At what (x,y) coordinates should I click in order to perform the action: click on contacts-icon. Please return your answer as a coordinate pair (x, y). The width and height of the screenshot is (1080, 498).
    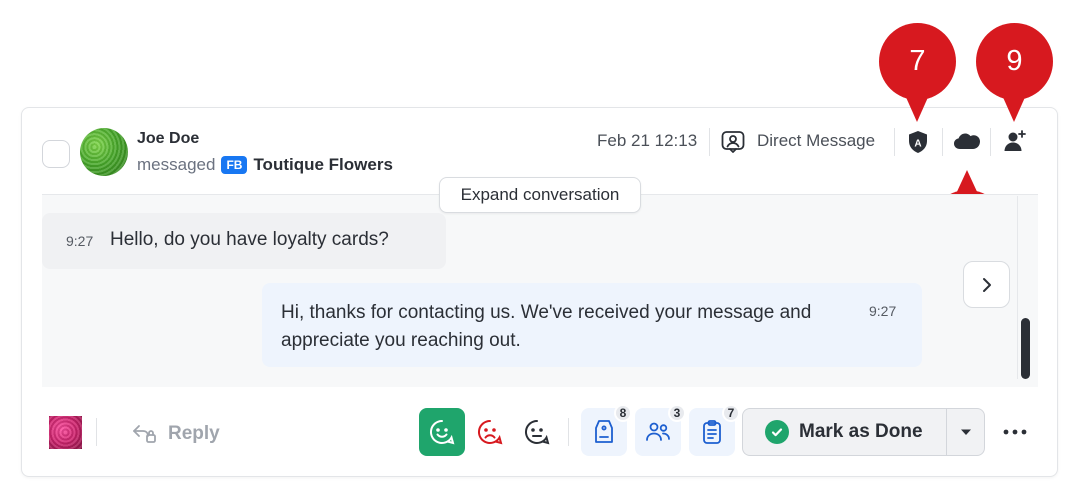
    Looking at the image, I should click on (658, 431).